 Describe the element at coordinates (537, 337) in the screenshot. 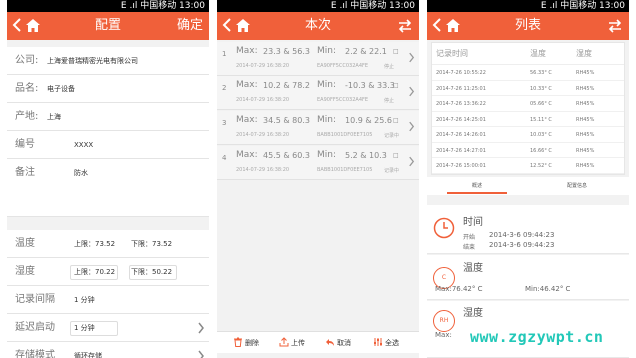

I see `watermark: www.zgzywpt.cn` at that location.